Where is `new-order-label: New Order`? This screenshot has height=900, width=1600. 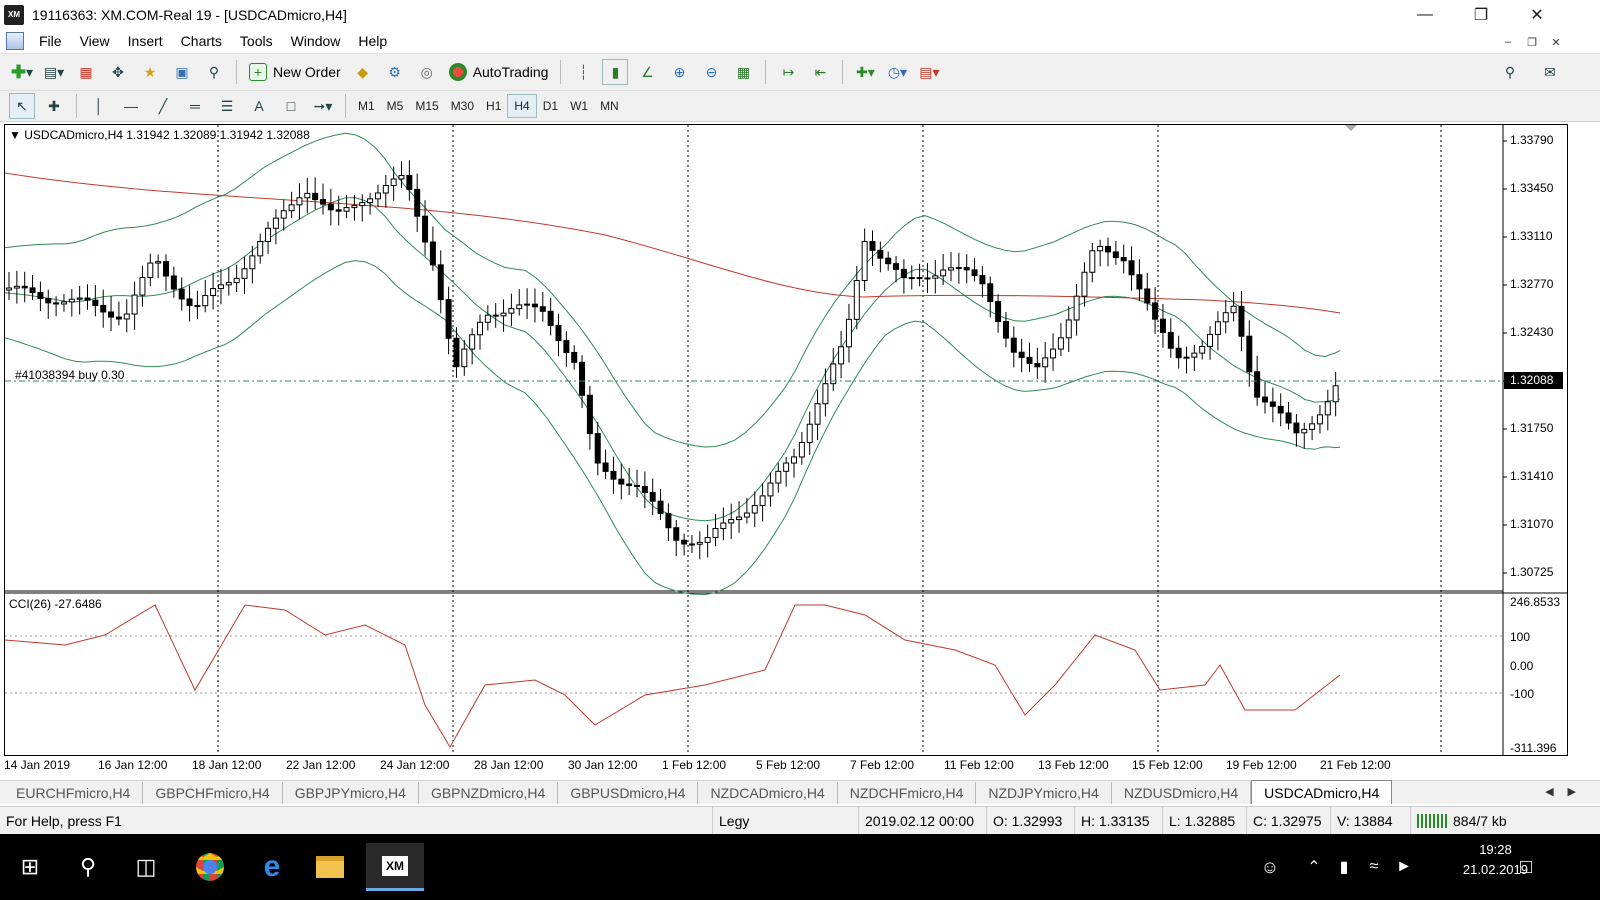 new-order-label: New Order is located at coordinates (307, 72).